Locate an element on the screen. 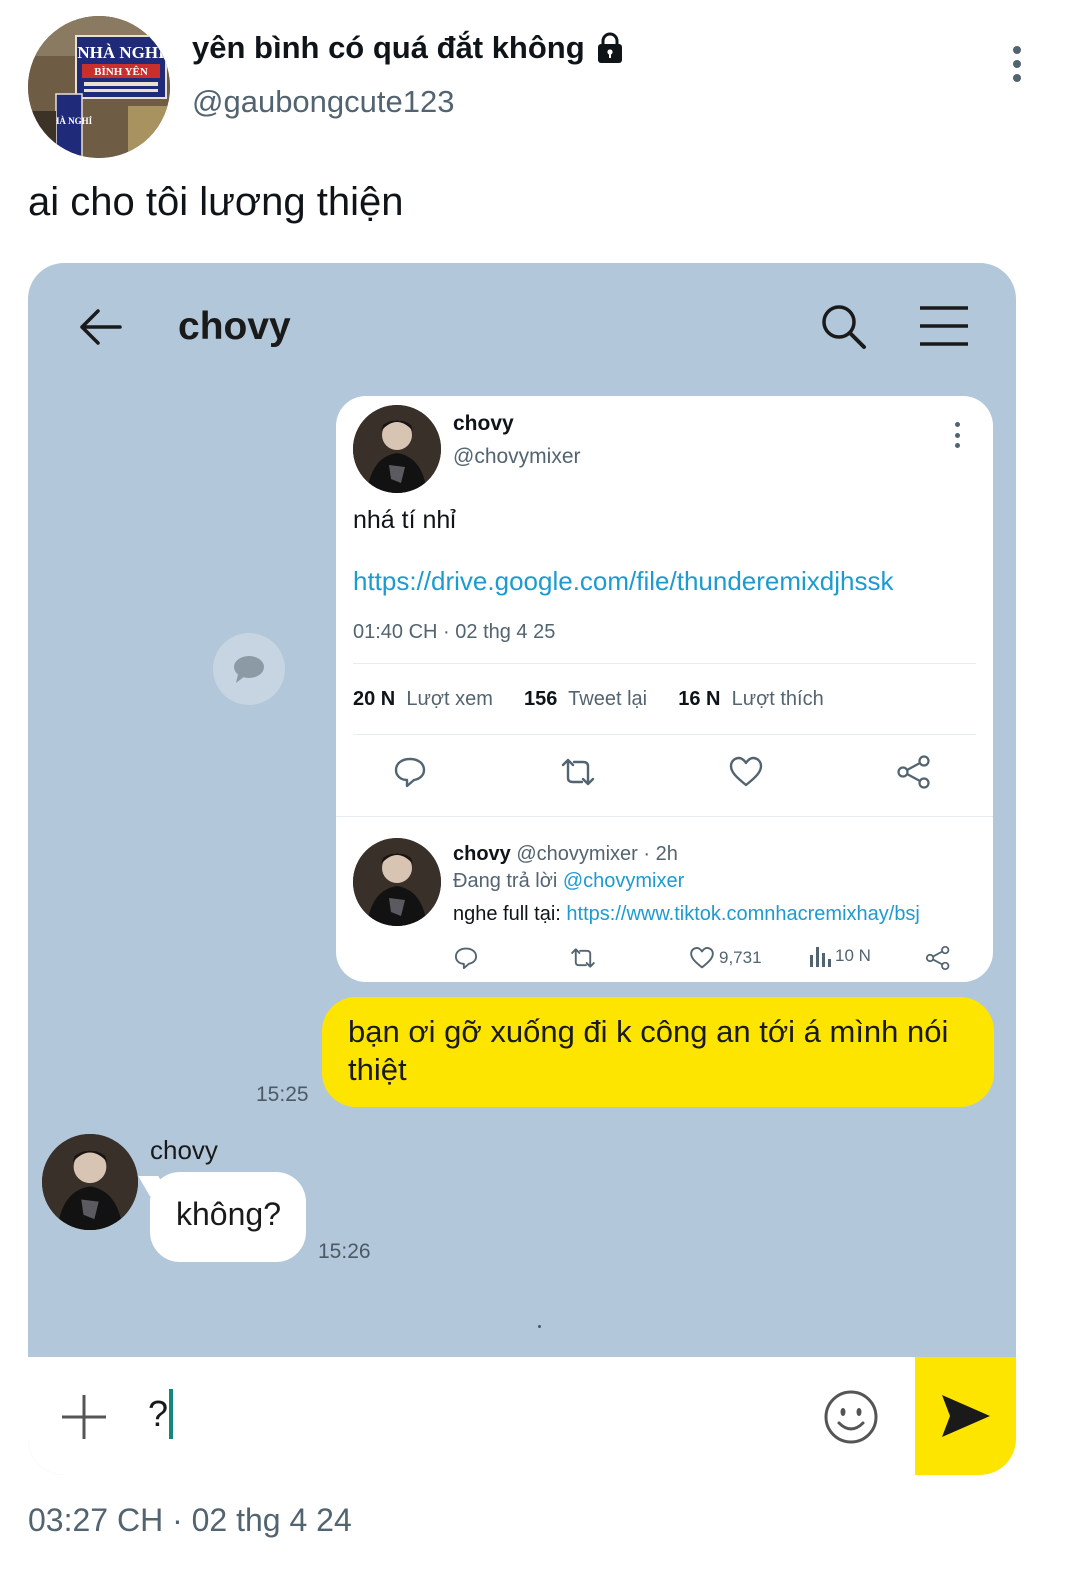 The width and height of the screenshot is (1080, 1575). replying-to: Đang trả lời @chovymixer is located at coordinates (568, 881).